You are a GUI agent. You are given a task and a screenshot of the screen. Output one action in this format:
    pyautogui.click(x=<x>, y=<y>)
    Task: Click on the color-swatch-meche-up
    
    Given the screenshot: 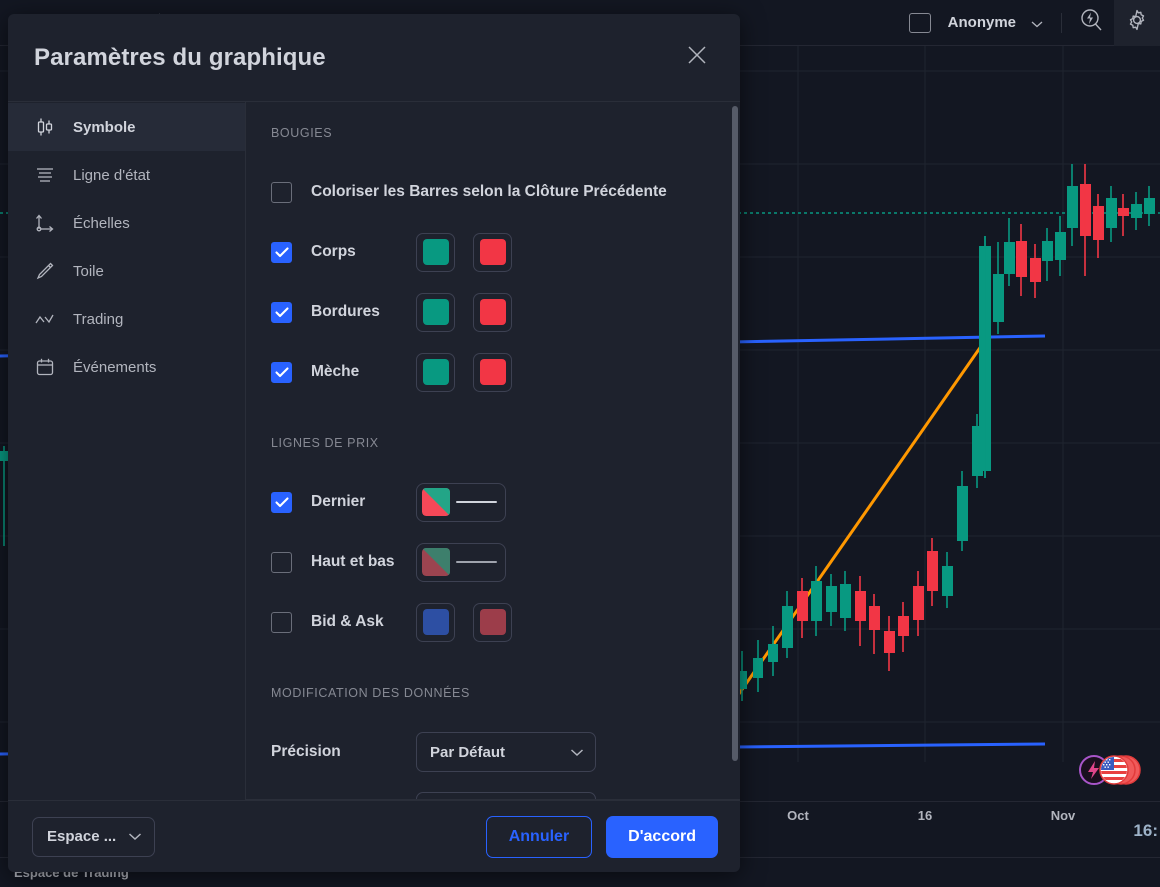 What is the action you would take?
    pyautogui.click(x=435, y=372)
    